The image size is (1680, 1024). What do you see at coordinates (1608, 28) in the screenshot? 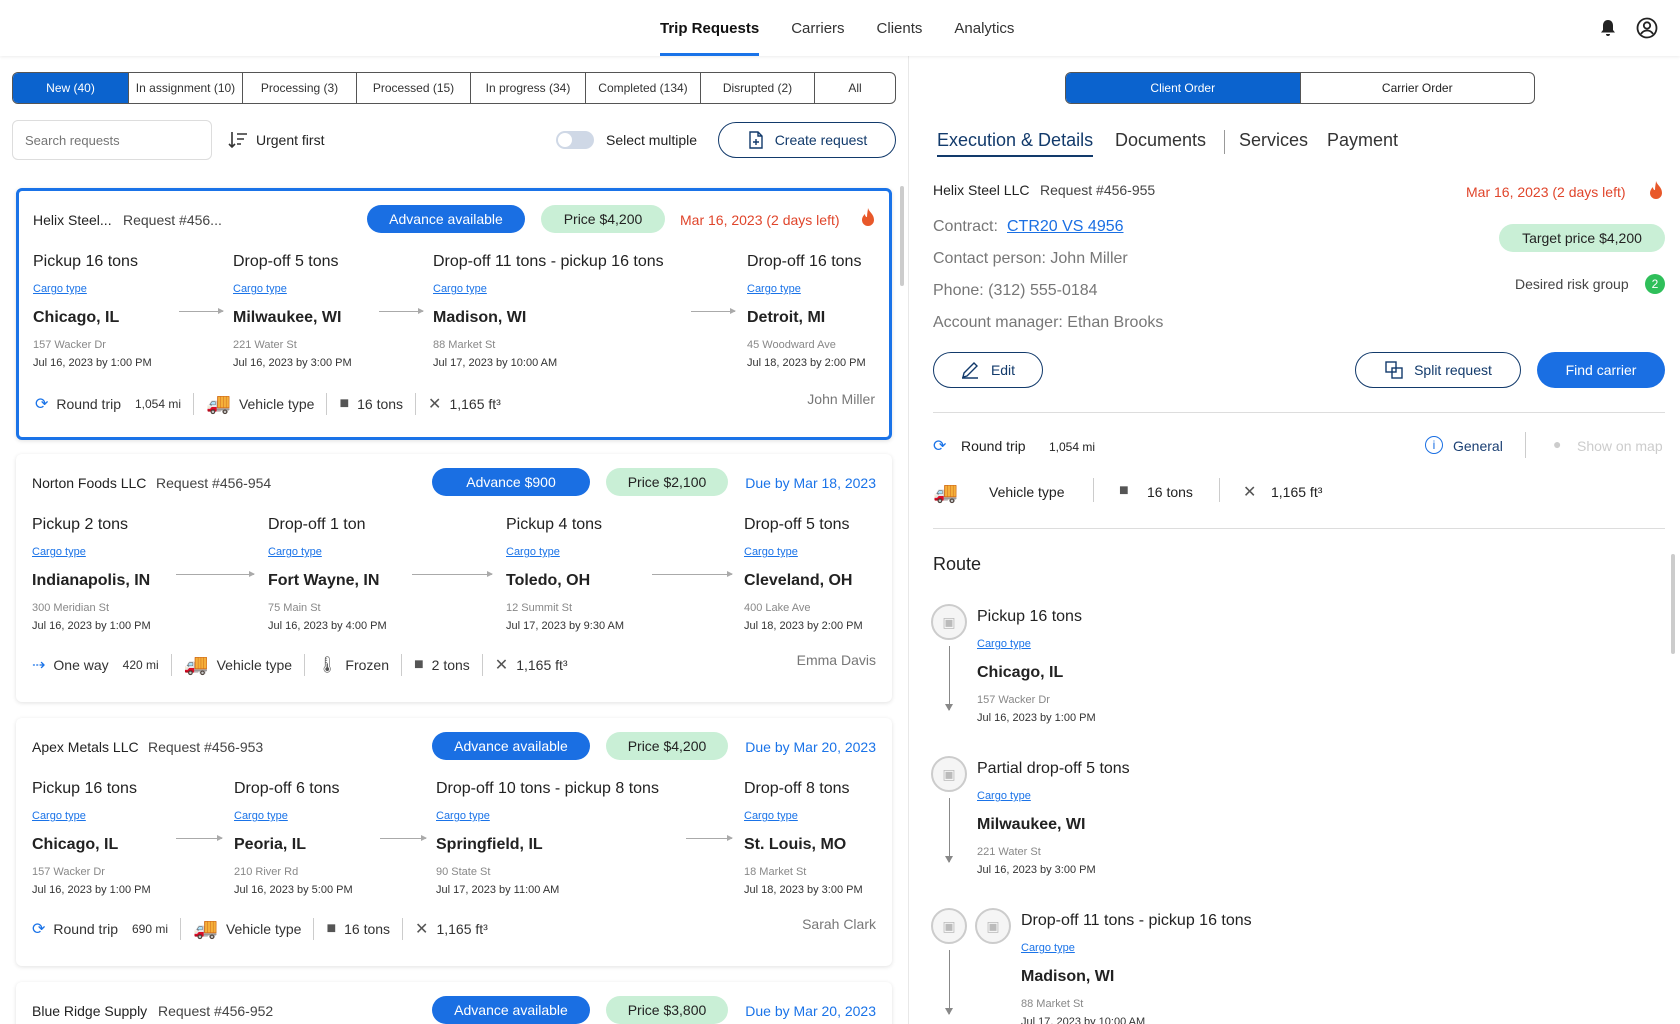
I see `bell-icon` at bounding box center [1608, 28].